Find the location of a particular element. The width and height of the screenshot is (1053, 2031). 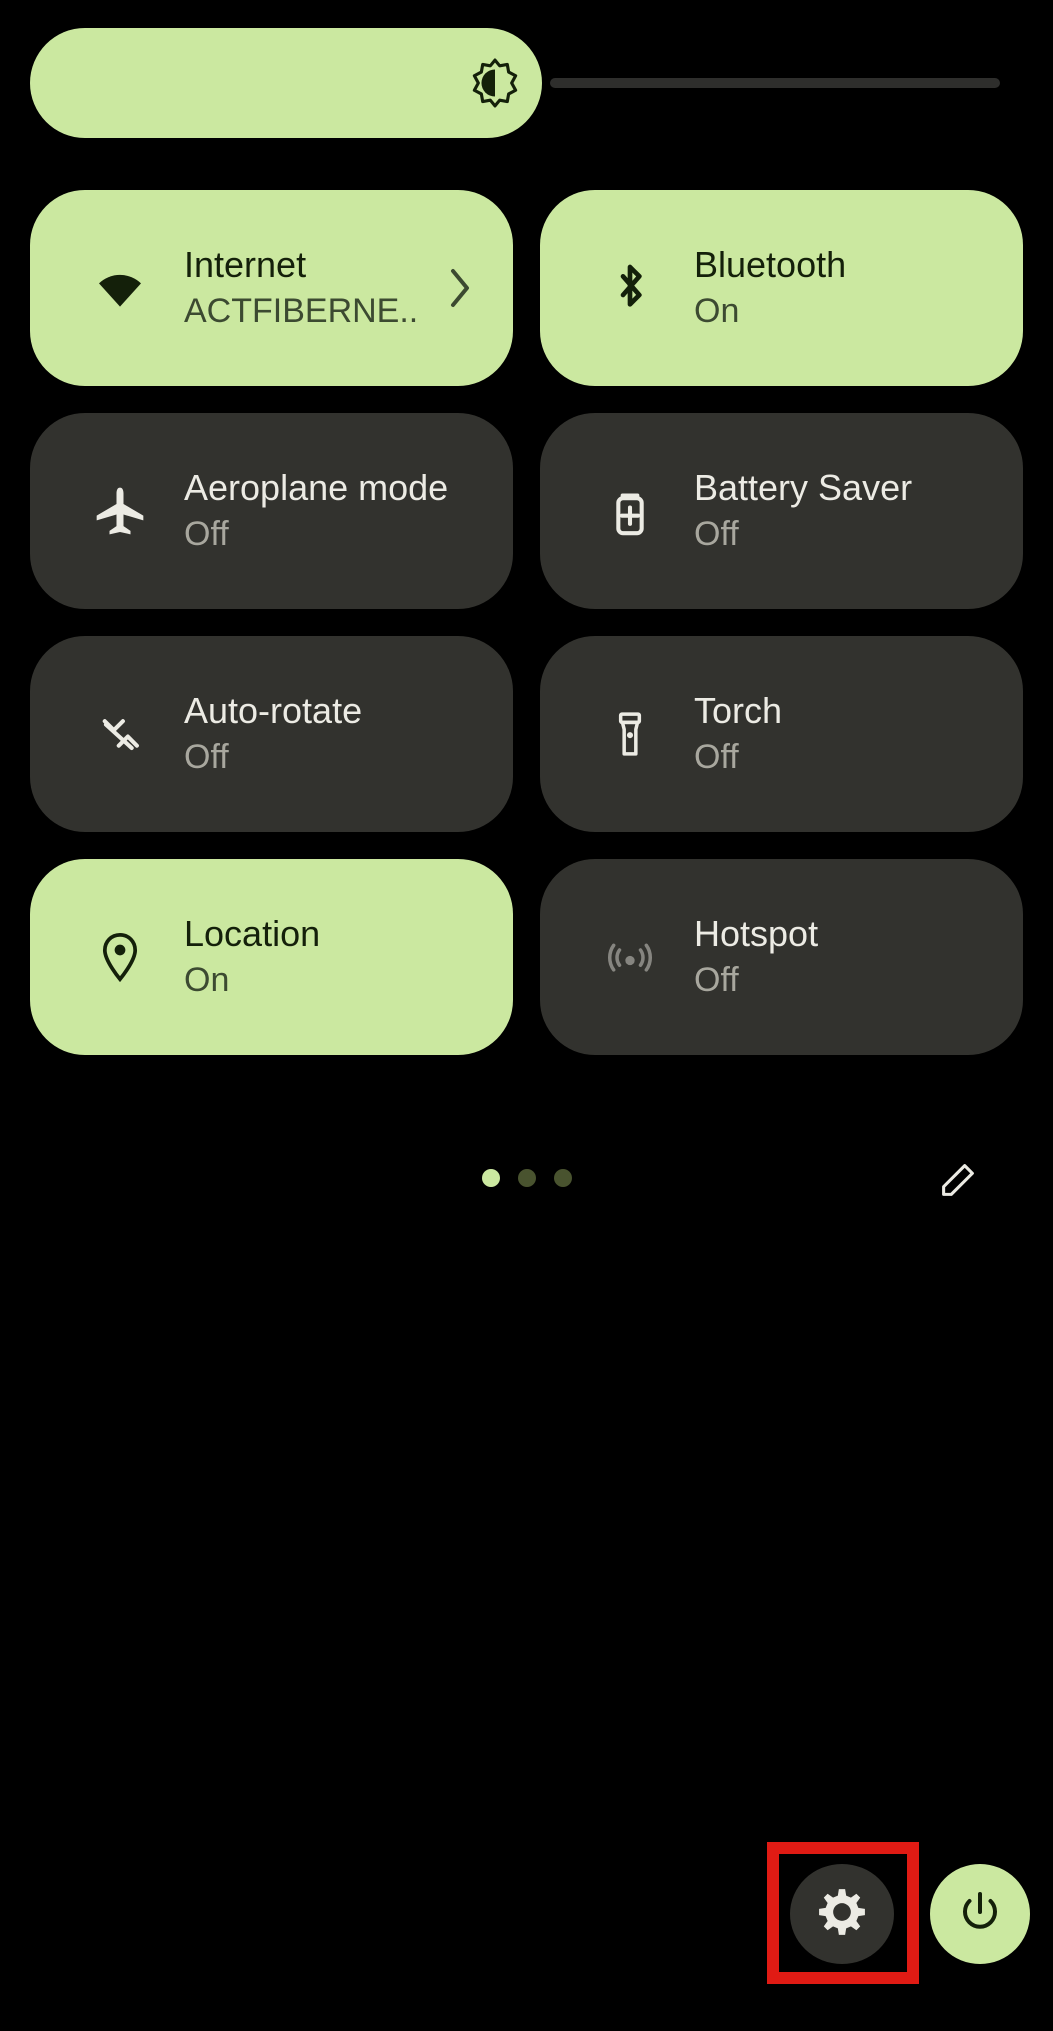

tile-aeroplane-mode: Aeroplane mode Off is located at coordinates (271, 511).